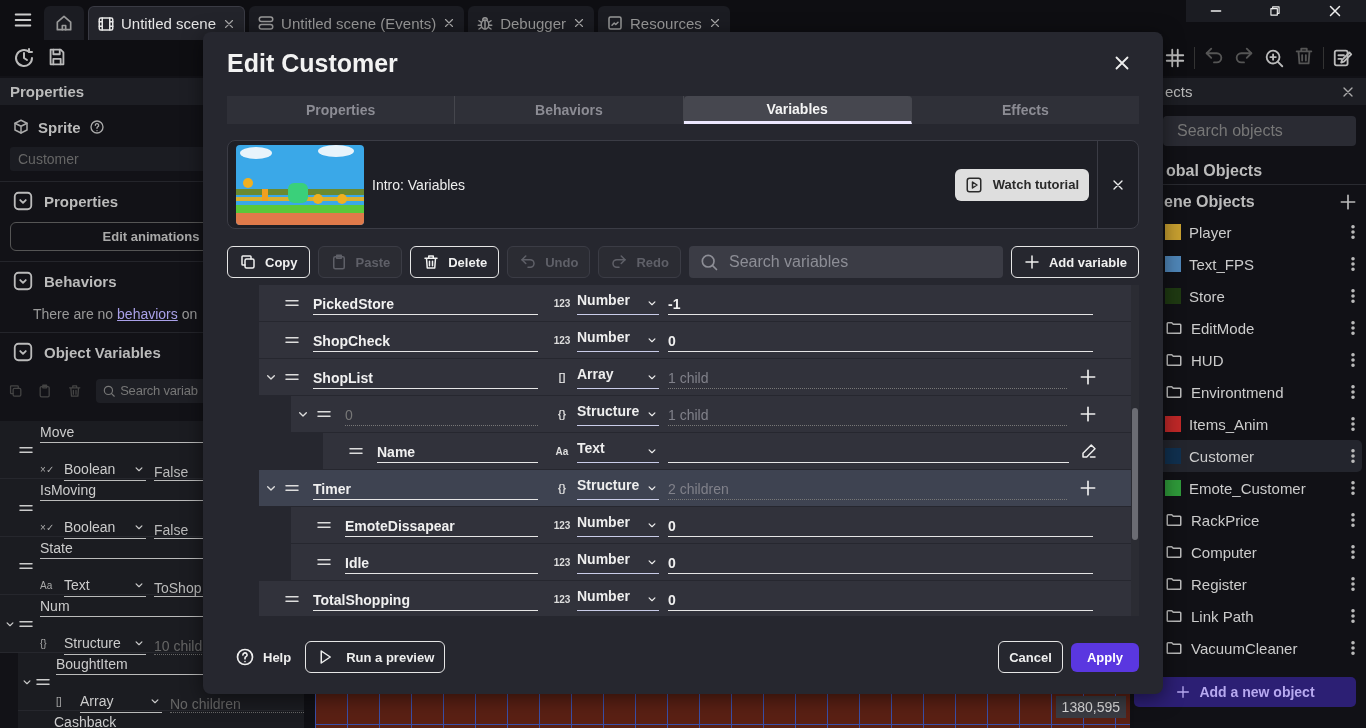 This screenshot has width=1366, height=728. I want to click on variable-row: 0 {} Structure 1 child, so click(711, 414).